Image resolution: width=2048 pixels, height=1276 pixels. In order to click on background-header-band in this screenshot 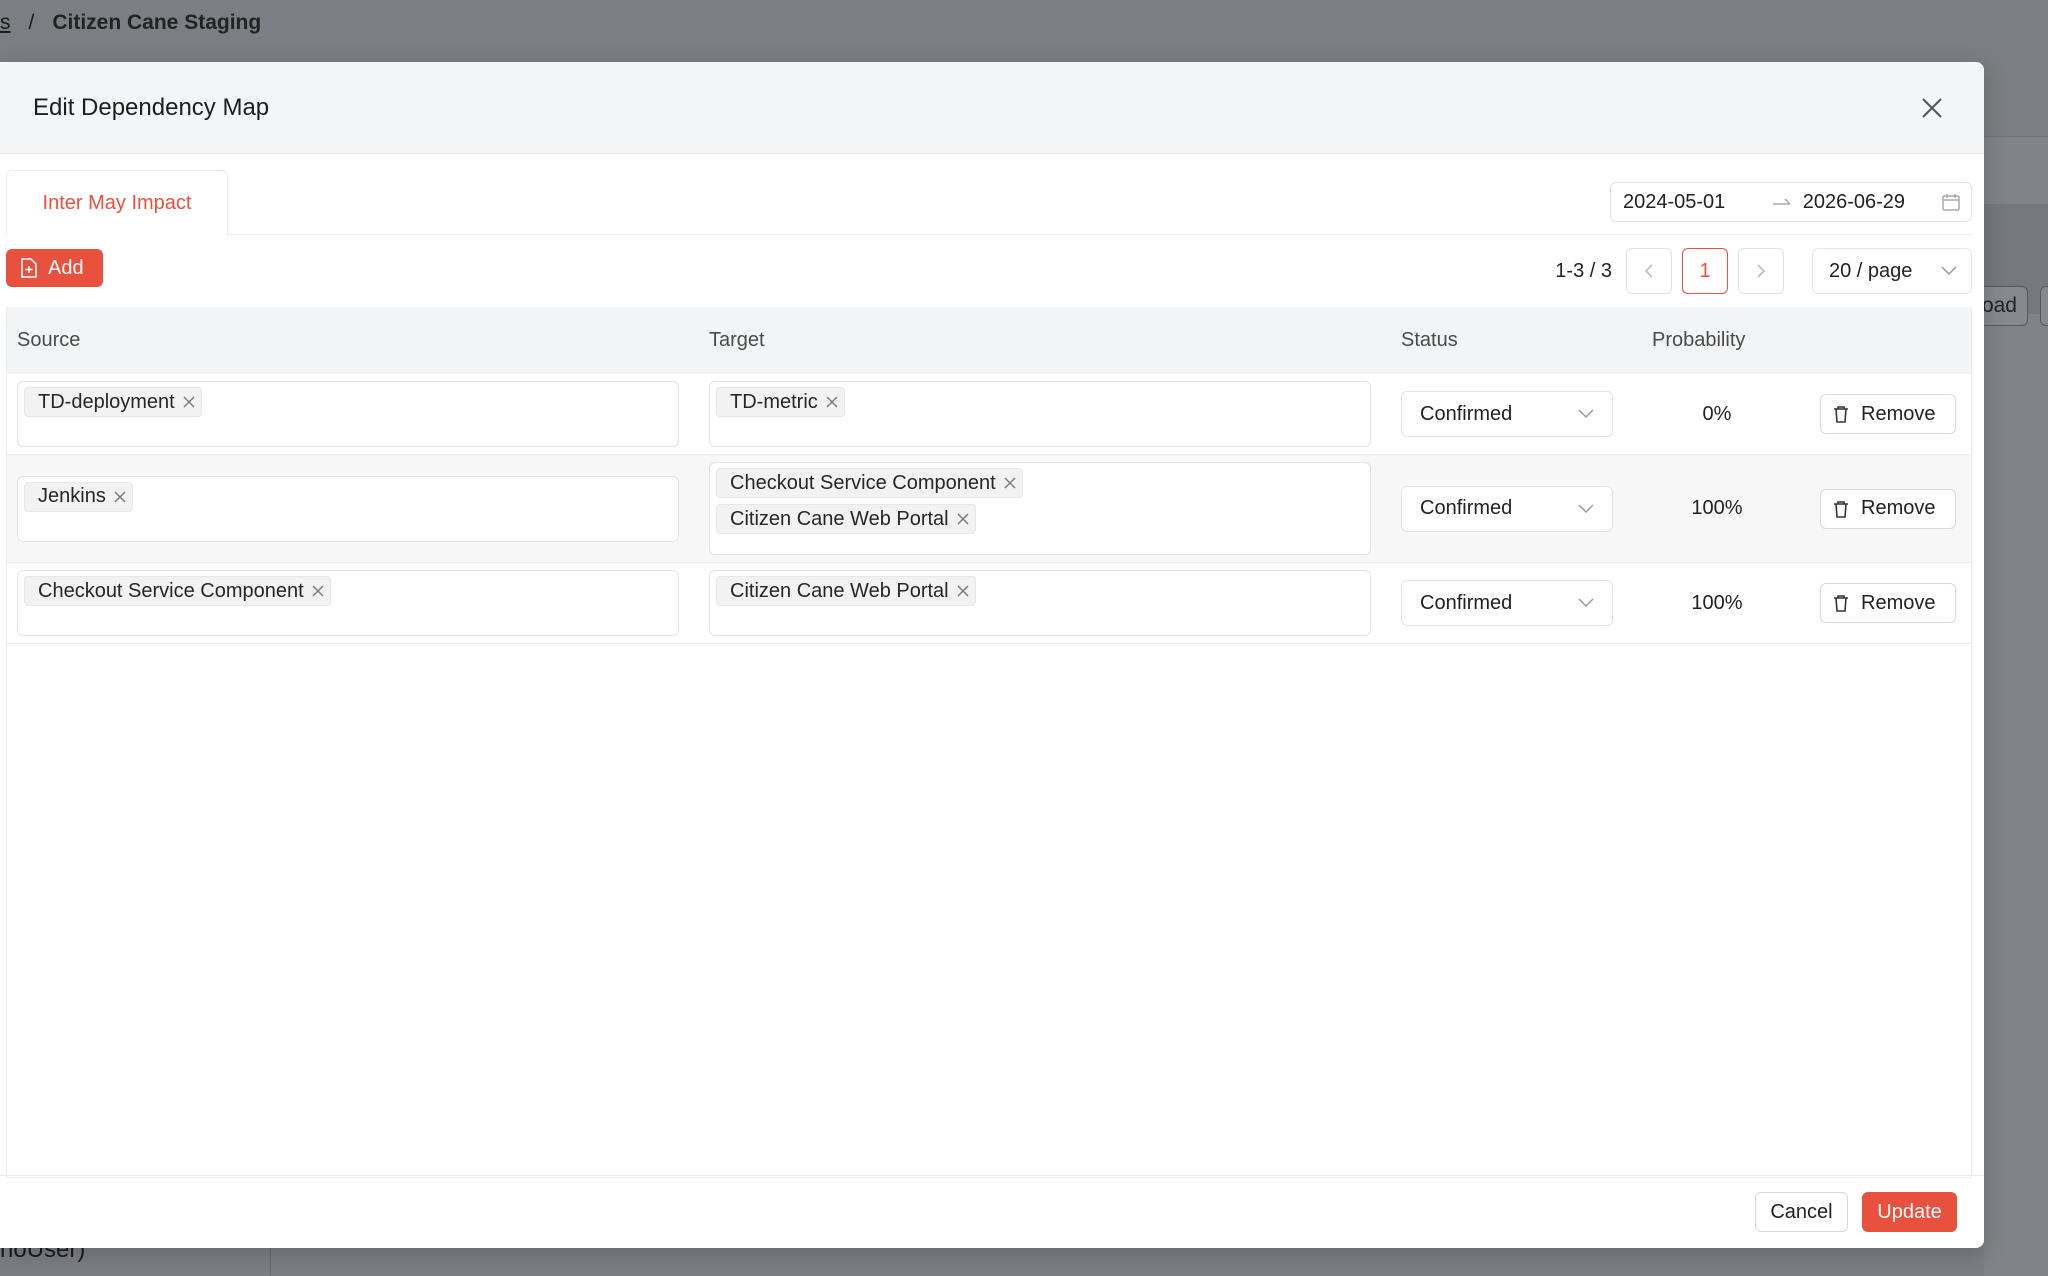, I will do `click(2016, 99)`.